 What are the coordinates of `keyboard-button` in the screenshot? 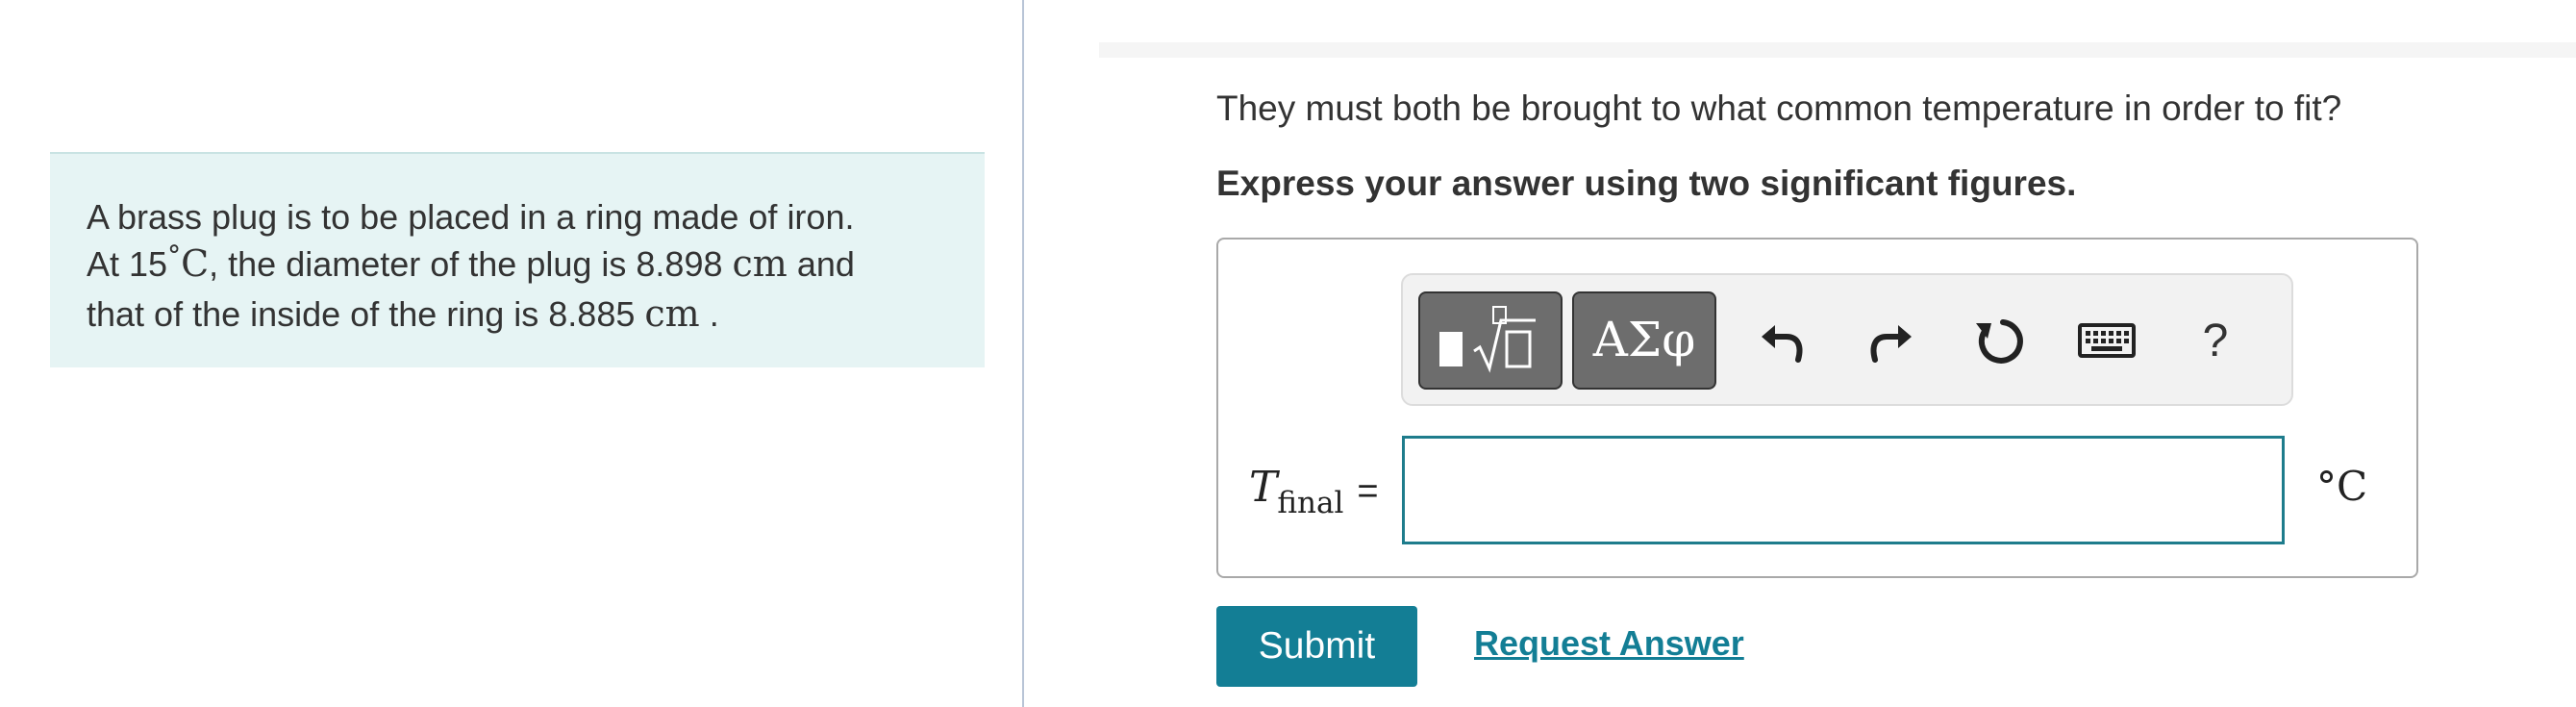 It's located at (2106, 341).